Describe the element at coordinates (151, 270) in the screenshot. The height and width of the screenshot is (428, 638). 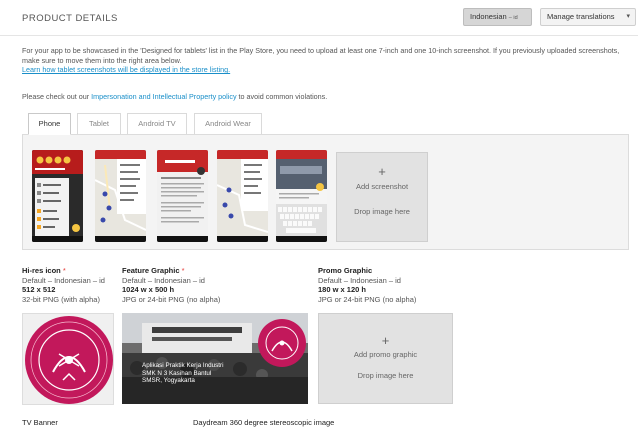
I see `feature-graphic-title: Feature Graphic` at that location.